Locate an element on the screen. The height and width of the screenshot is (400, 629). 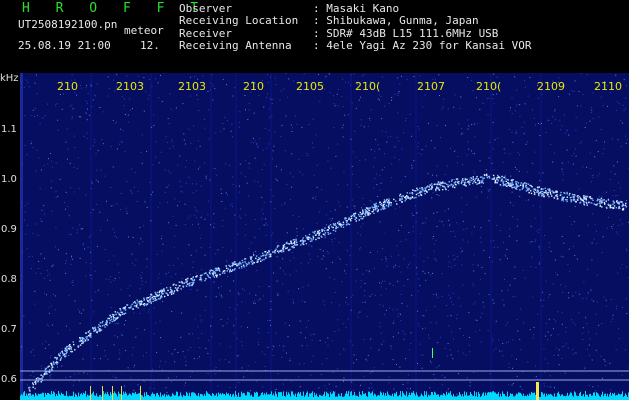
filename-label: UT2508192100.pn is located at coordinates (68, 24).